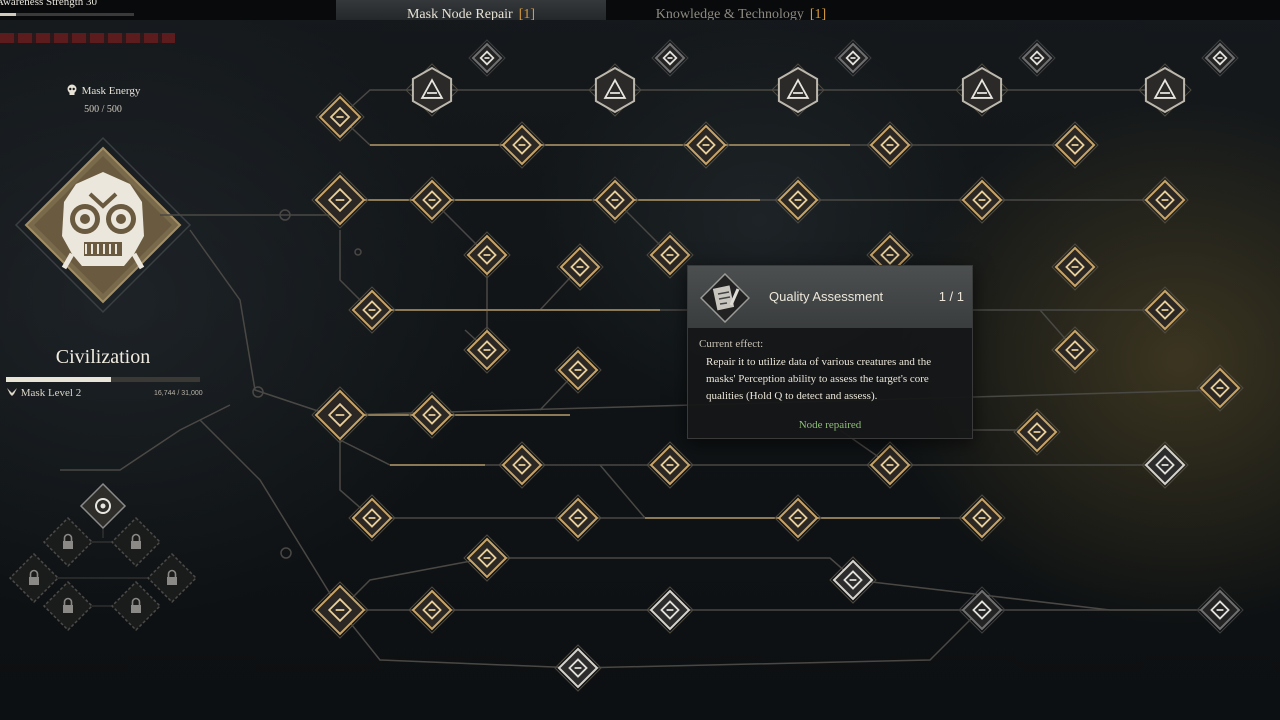 This screenshot has width=1280, height=720. Describe the element at coordinates (731, 344) in the screenshot. I see `tooltip-current-label: Current effect:` at that location.